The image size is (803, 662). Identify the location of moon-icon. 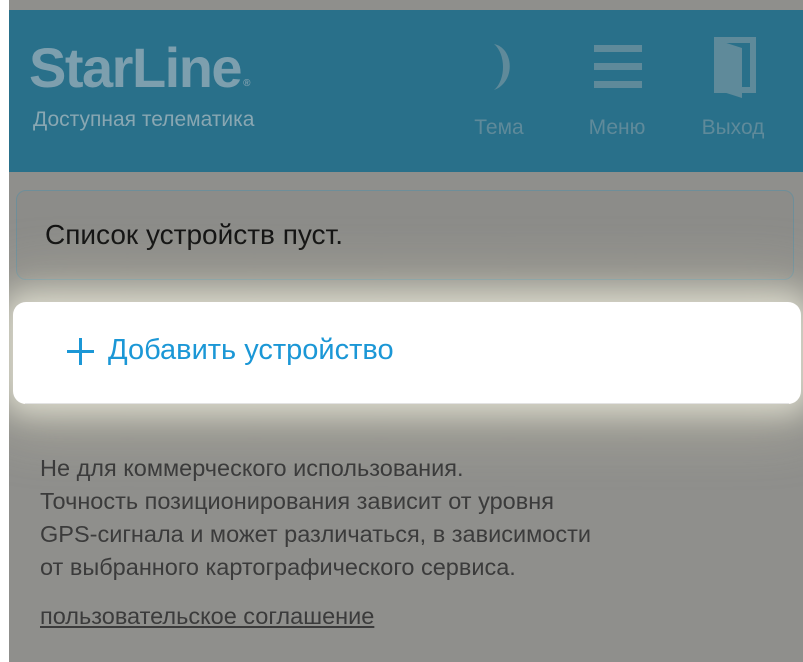
(502, 67).